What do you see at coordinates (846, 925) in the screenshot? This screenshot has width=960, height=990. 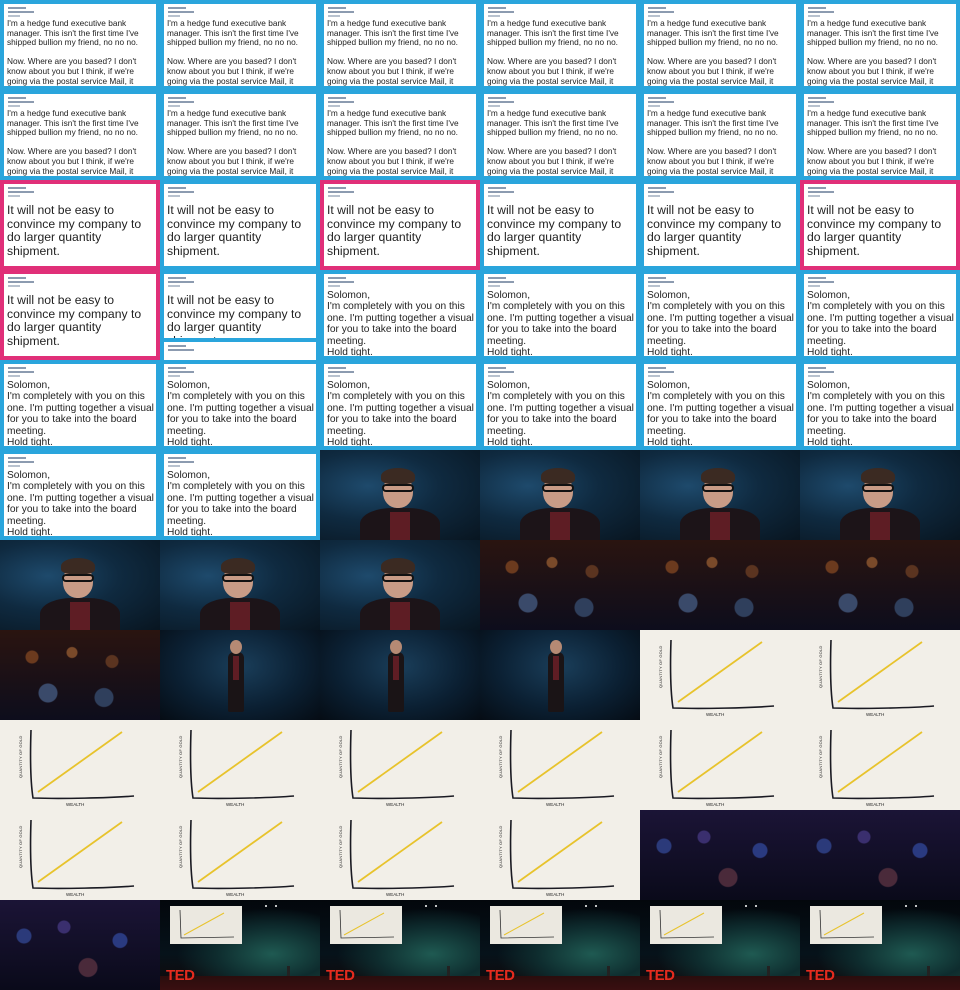 I see `projector-screen` at bounding box center [846, 925].